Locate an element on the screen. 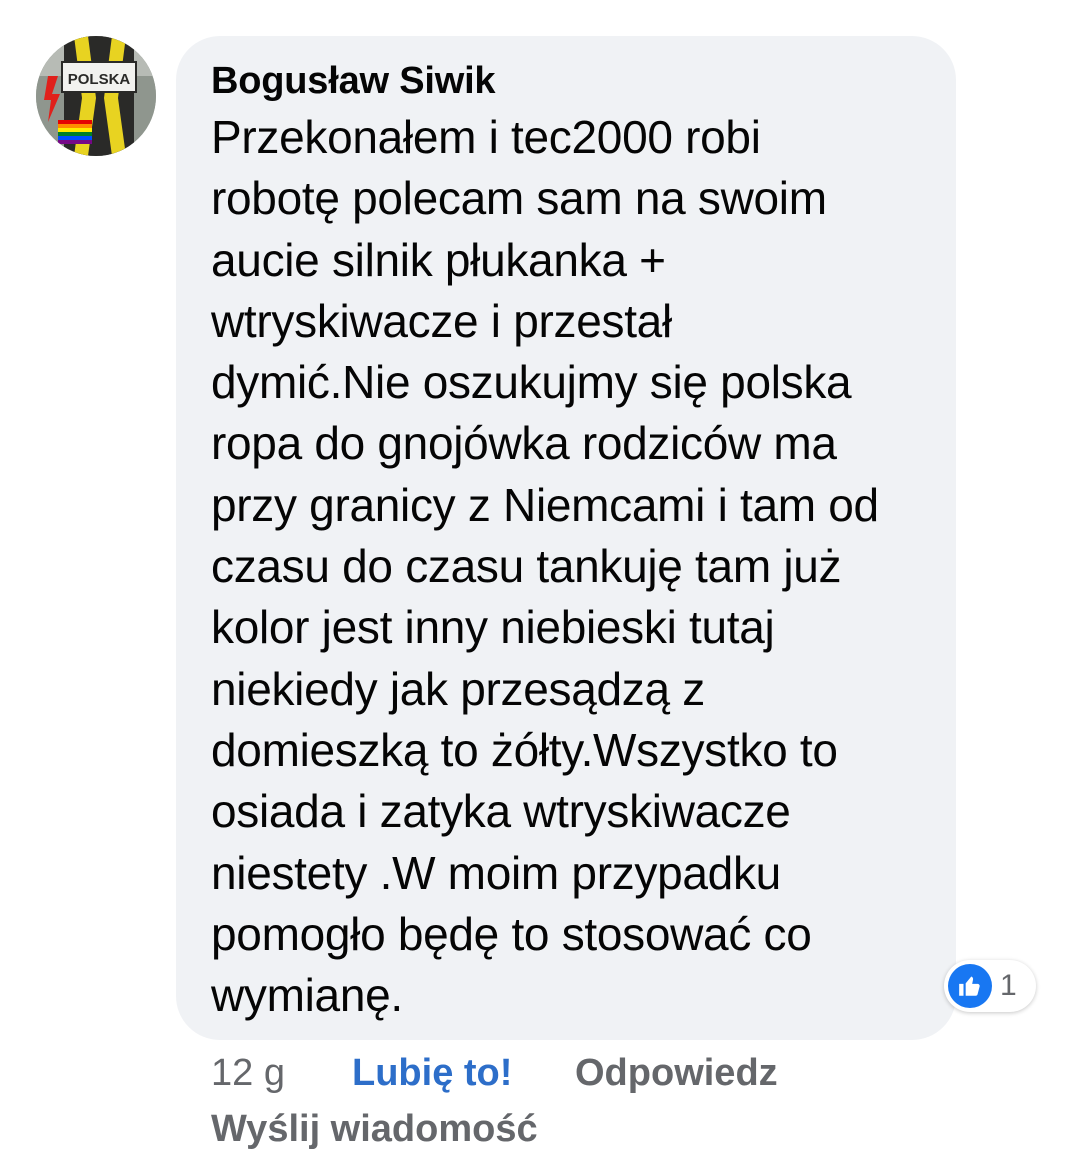 The height and width of the screenshot is (1164, 1080). comment-text-line: robotę polecam sam na swoim is located at coordinates (519, 198).